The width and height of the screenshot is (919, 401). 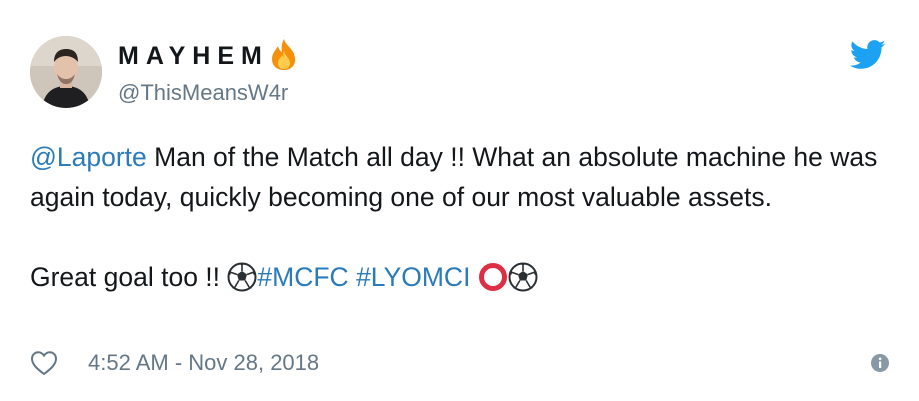 What do you see at coordinates (88, 157) in the screenshot?
I see `mention-link: @Laporte` at bounding box center [88, 157].